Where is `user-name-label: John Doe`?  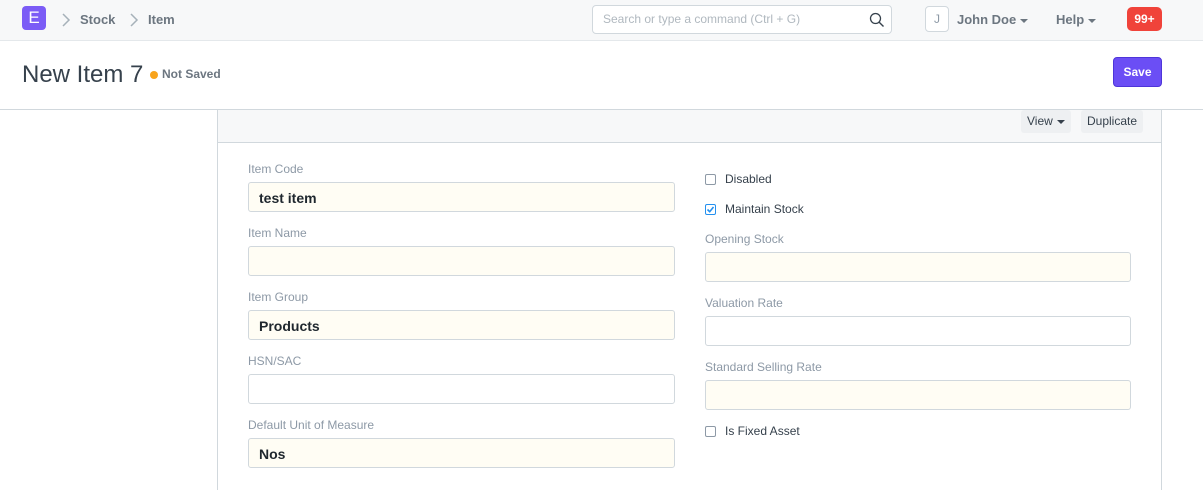 user-name-label: John Doe is located at coordinates (987, 19).